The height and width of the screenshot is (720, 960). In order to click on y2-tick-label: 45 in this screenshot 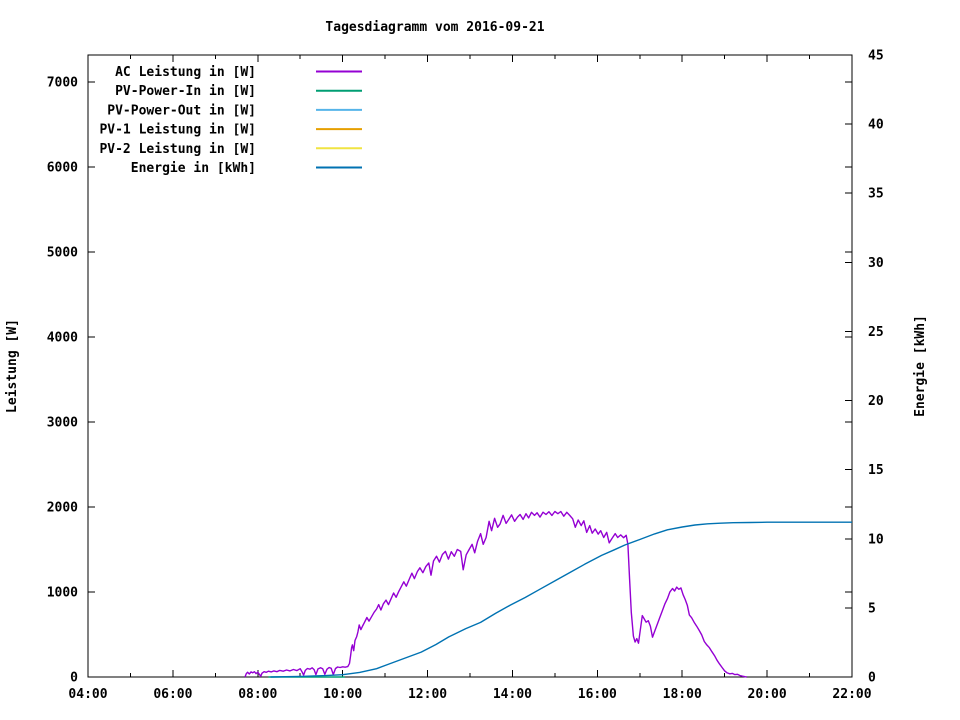, I will do `click(876, 56)`.